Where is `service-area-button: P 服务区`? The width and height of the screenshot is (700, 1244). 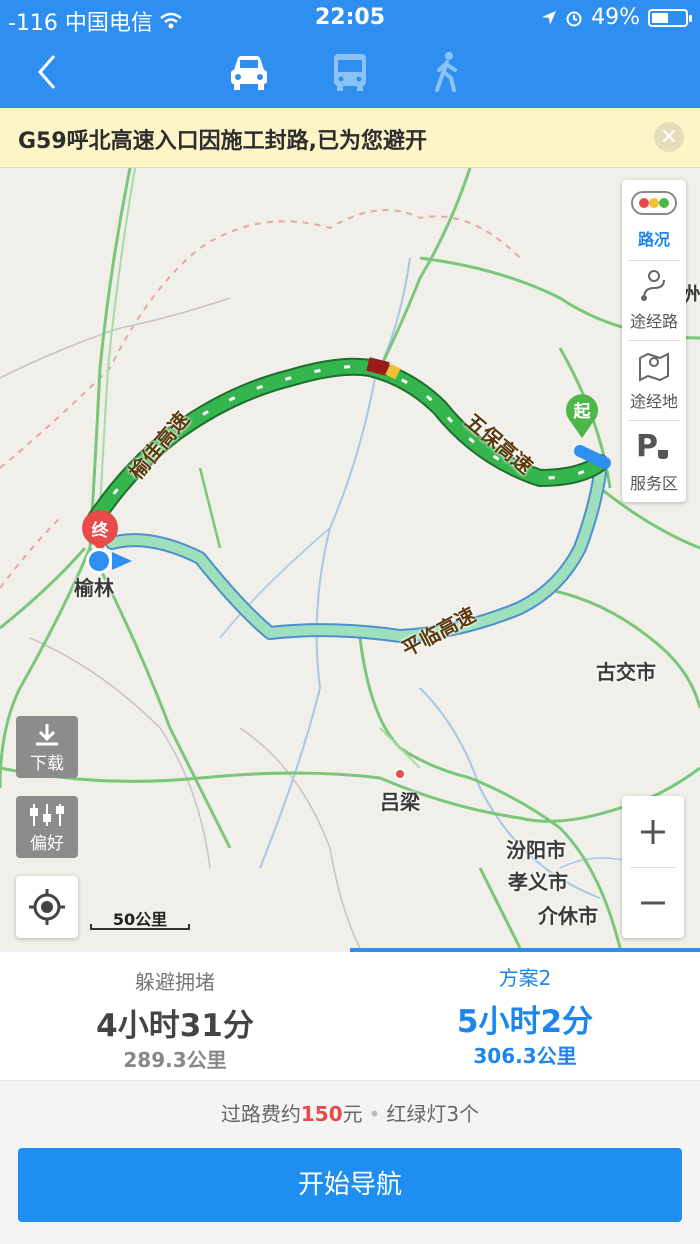
service-area-button: P 服务区 is located at coordinates (654, 461).